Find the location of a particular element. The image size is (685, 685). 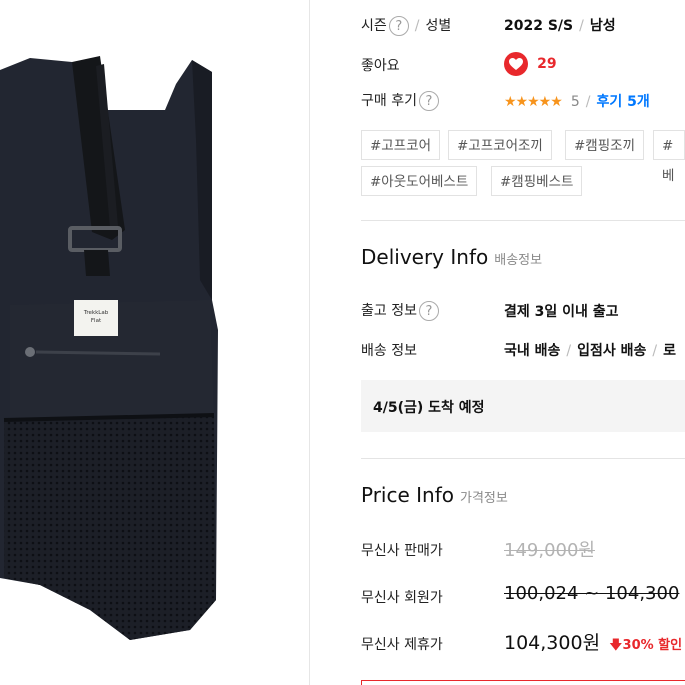

price-title: Price Info is located at coordinates (407, 495).